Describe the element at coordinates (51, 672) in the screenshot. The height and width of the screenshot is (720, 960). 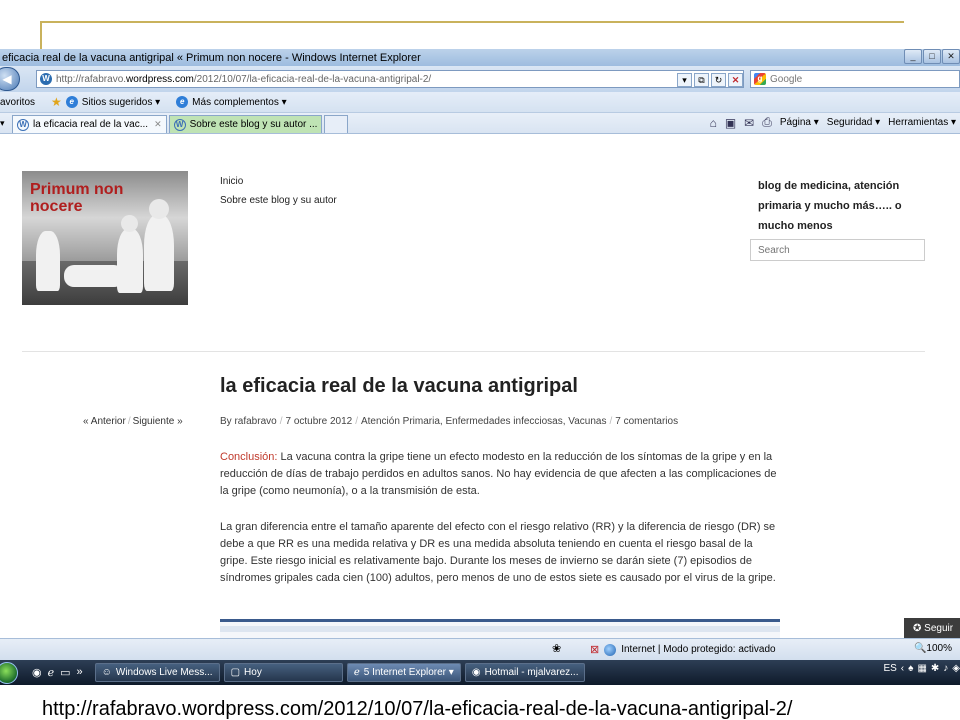
I see `ie-quicklaunch-icon: ℯ` at that location.